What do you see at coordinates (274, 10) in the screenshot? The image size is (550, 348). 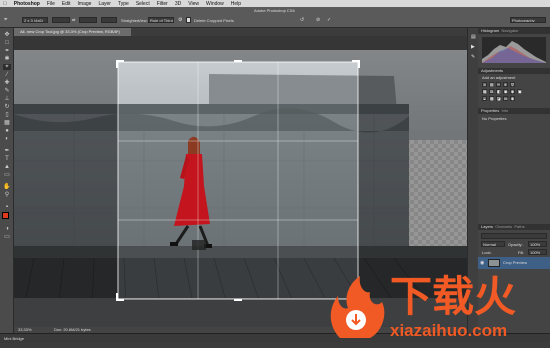 I see `window-title: Adobe Photoshop CS6` at bounding box center [274, 10].